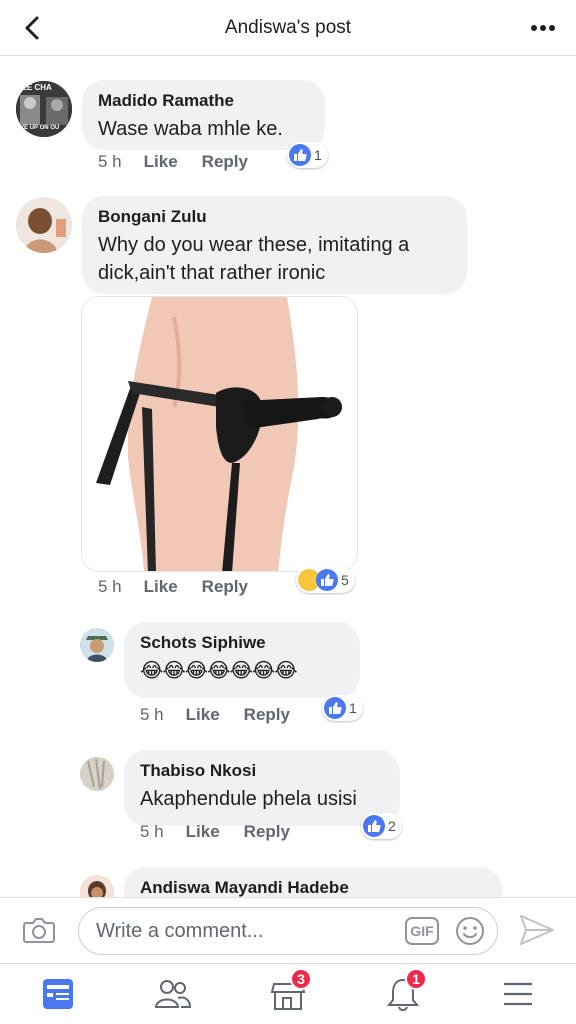 This screenshot has width=576, height=1024. Describe the element at coordinates (290, 991) in the screenshot. I see `tab-marketplace: 3` at that location.